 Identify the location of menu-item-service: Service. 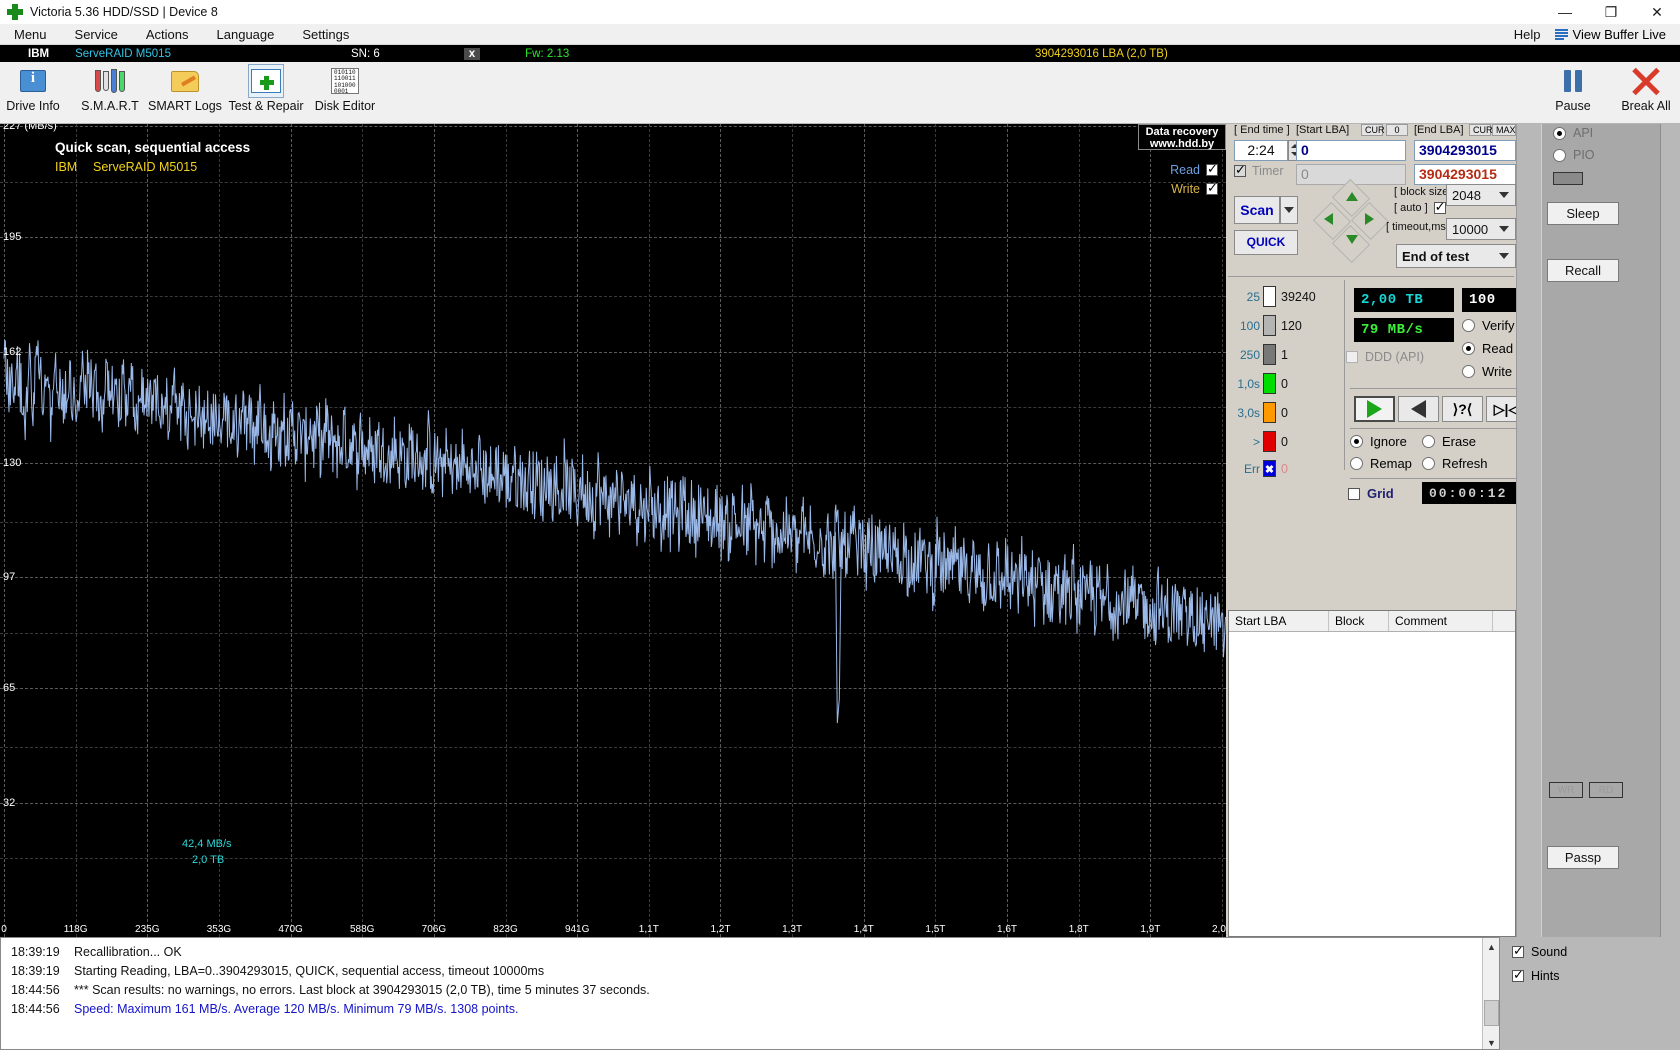
(96, 34).